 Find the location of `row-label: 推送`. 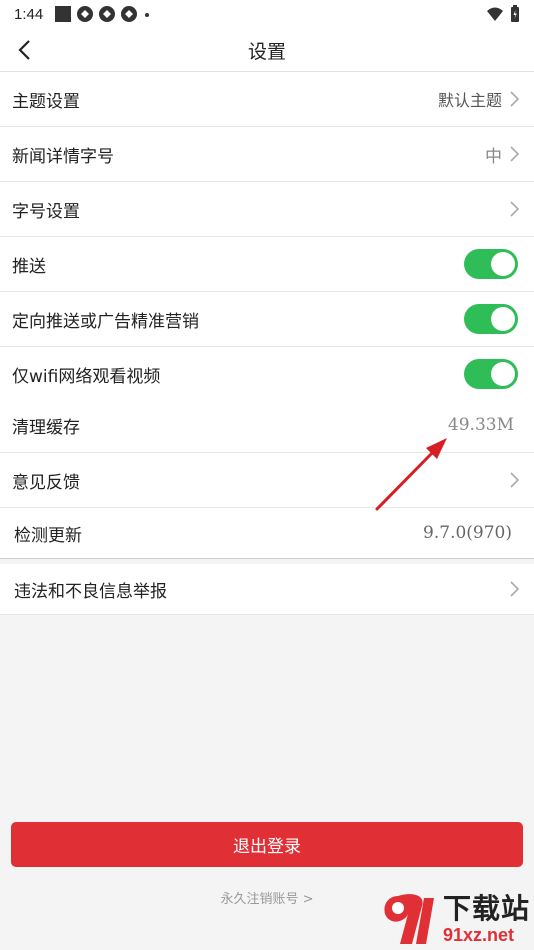

row-label: 推送 is located at coordinates (29, 266).